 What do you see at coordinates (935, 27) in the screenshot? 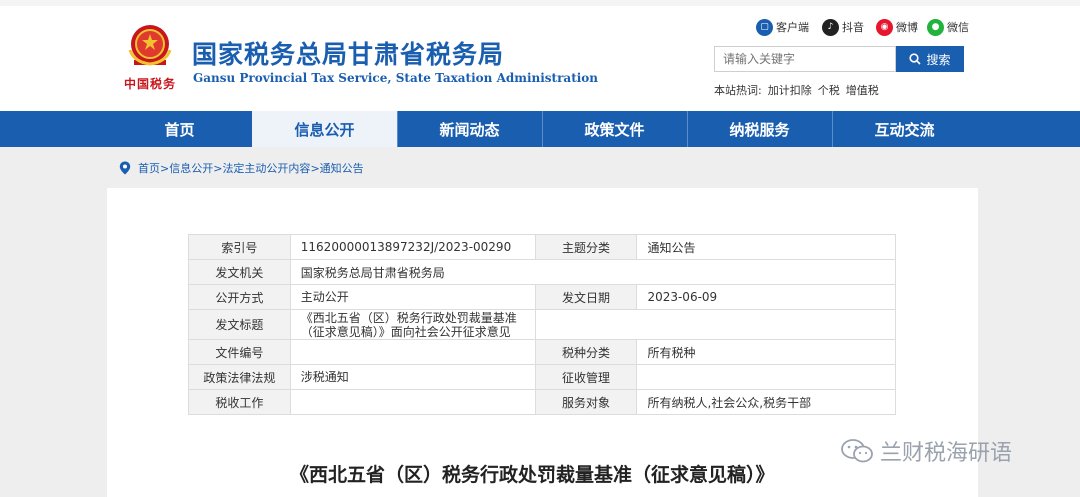
I see `wechat-icon: ●` at bounding box center [935, 27].